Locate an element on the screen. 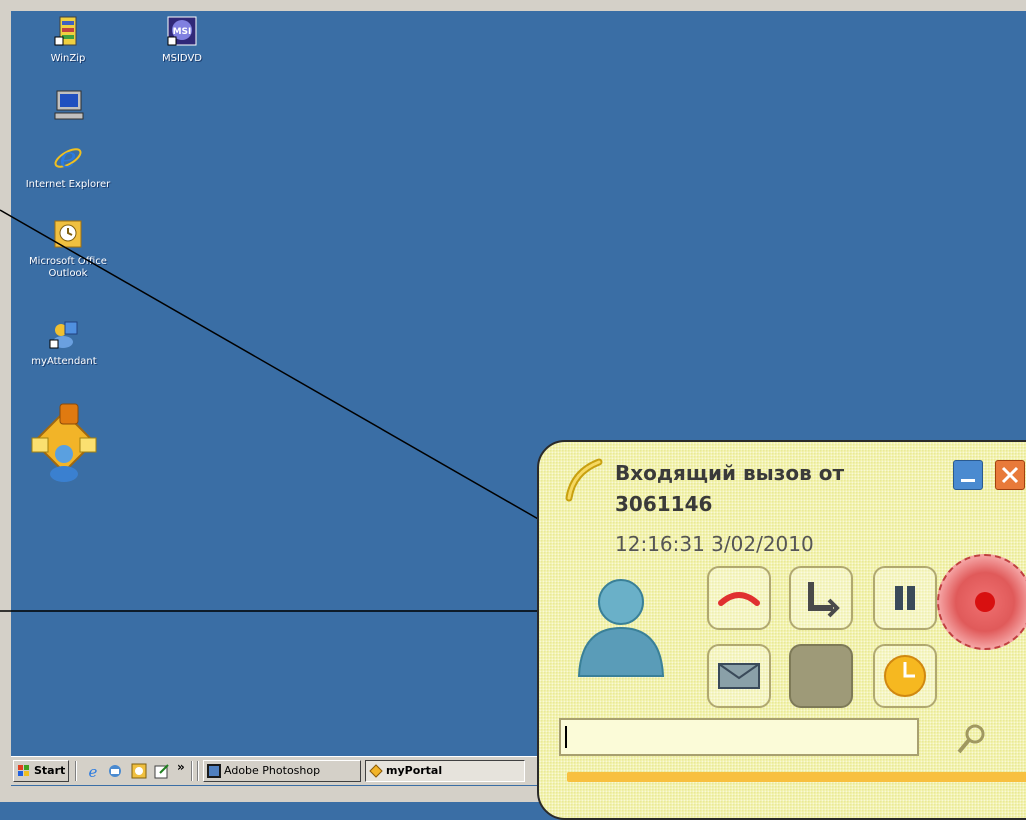 The image size is (1026, 820). start-button: Start is located at coordinates (41, 771).